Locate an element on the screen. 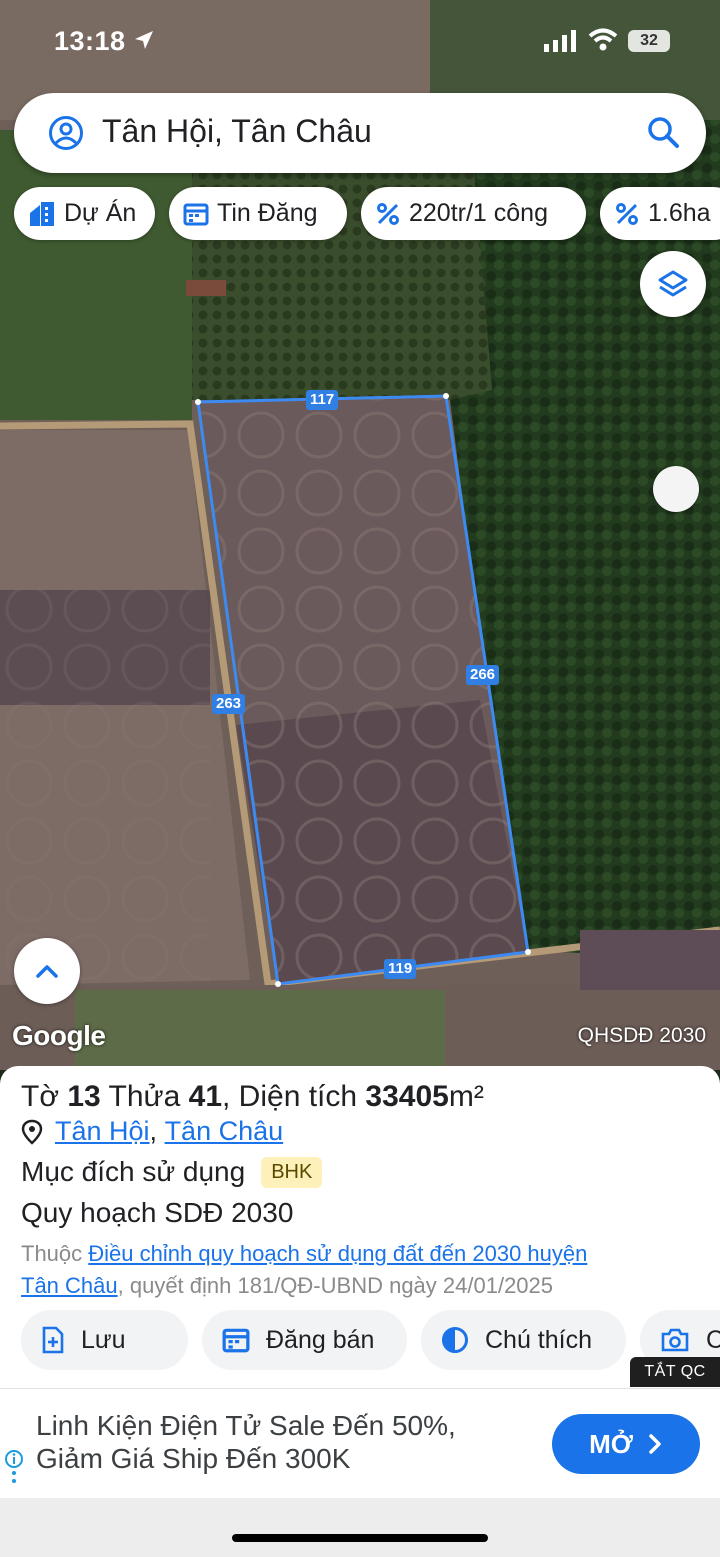 This screenshot has height=1557, width=720. home-indicator-area is located at coordinates (360, 1527).